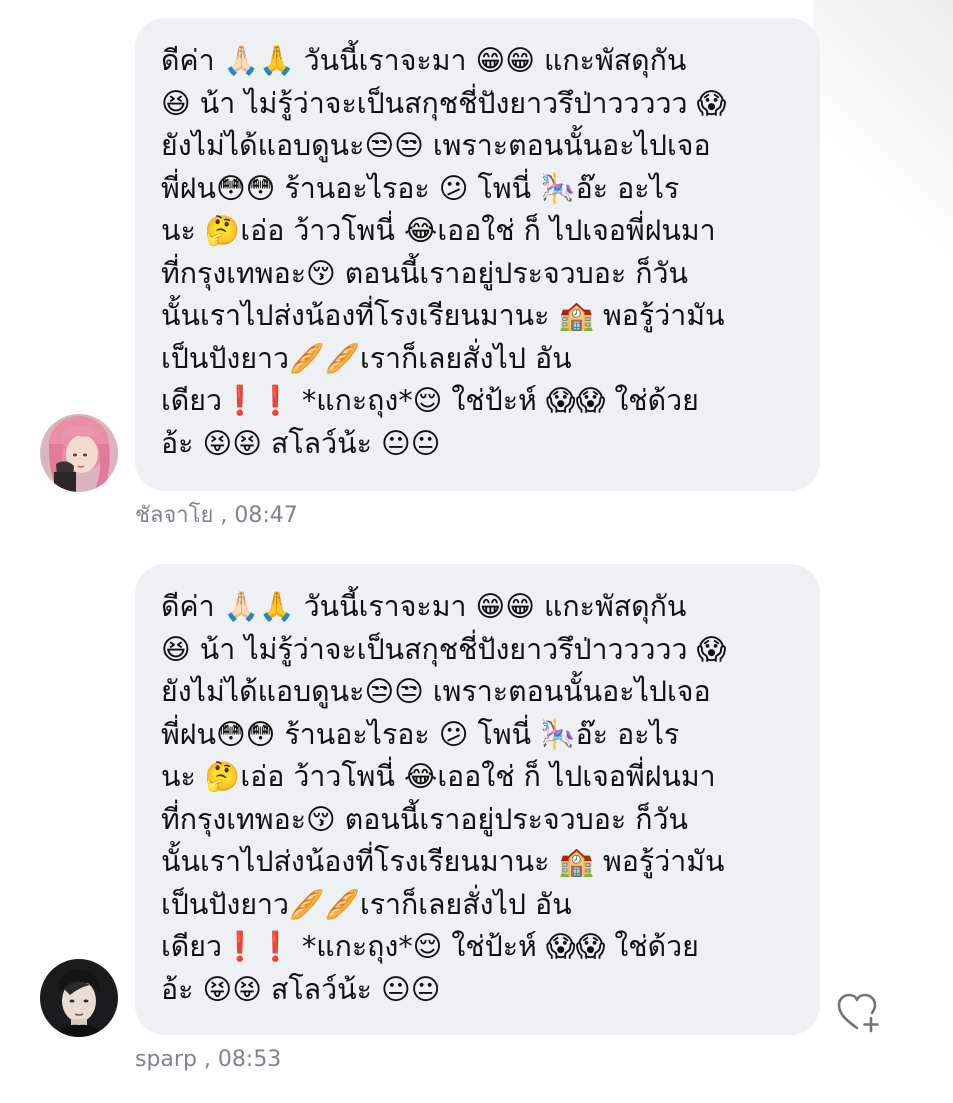 The width and height of the screenshot is (953, 1103). Describe the element at coordinates (174, 515) in the screenshot. I see `sender-name: ชัลจาโย` at that location.